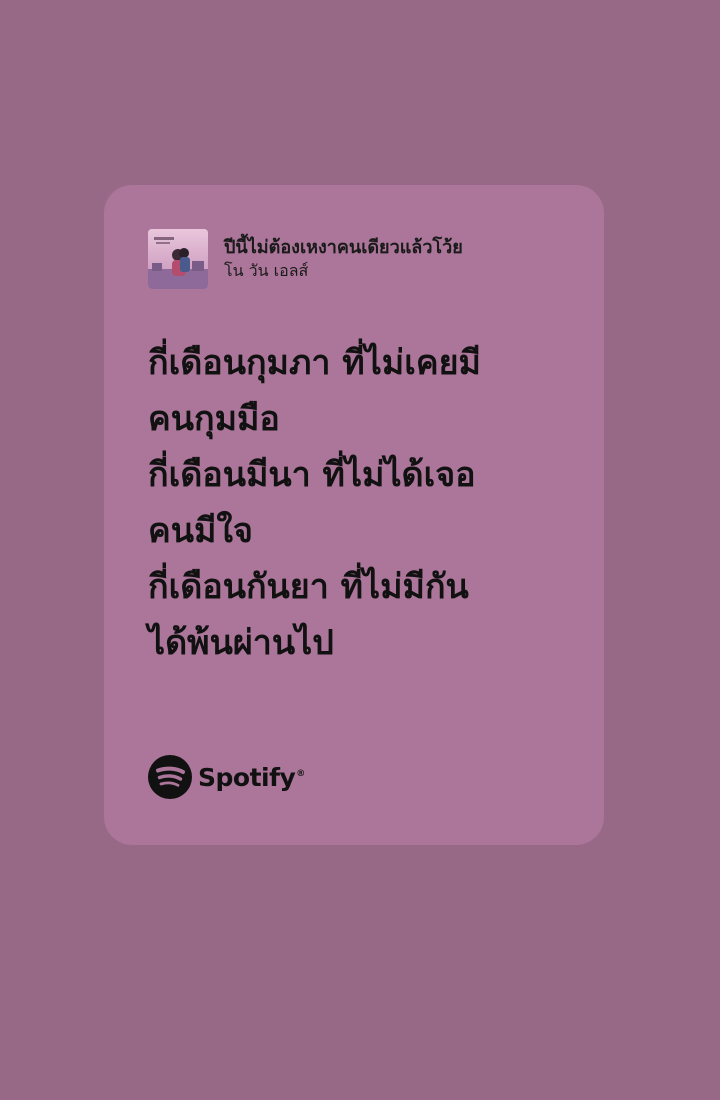 Image resolution: width=720 pixels, height=1100 pixels. I want to click on album-cover-icon, so click(178, 259).